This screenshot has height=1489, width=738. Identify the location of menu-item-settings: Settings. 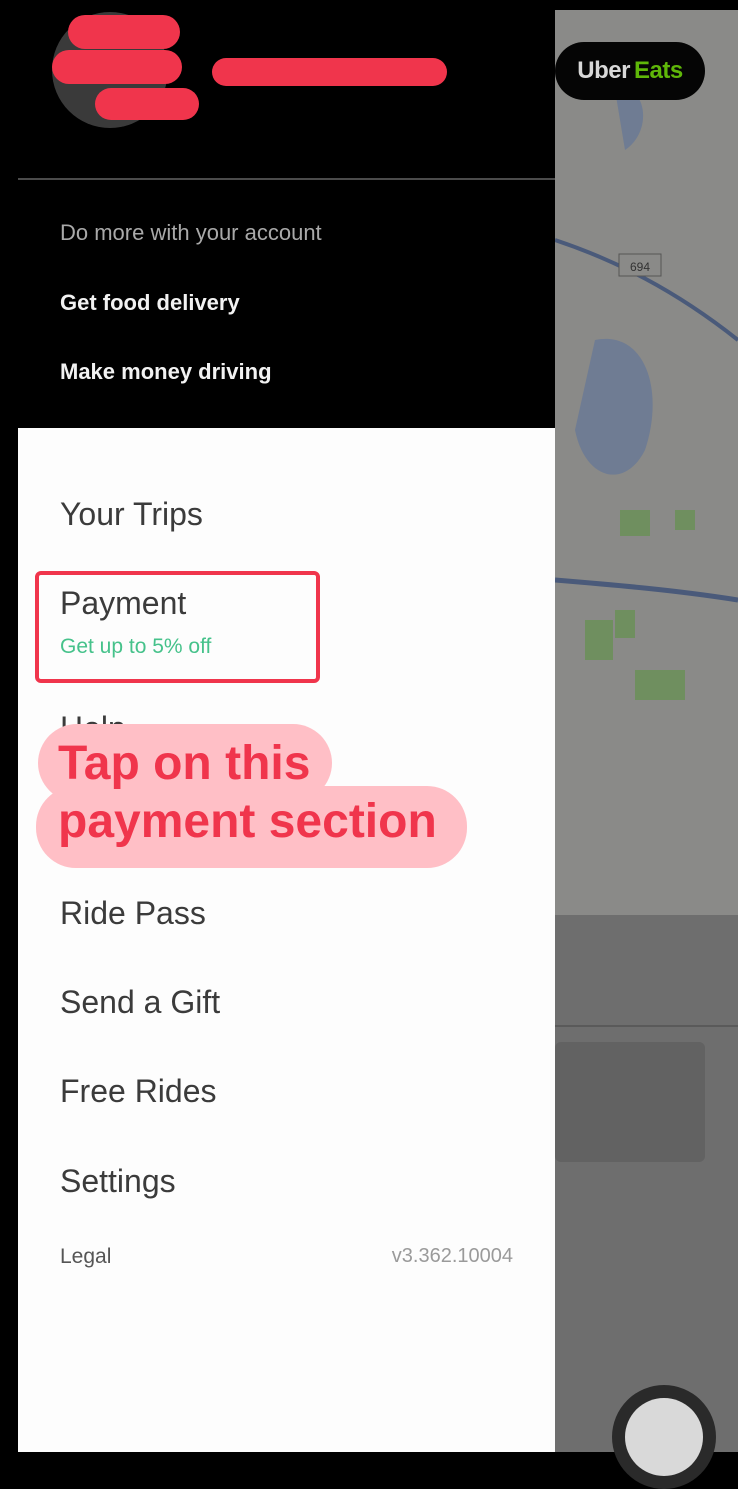
(118, 1181).